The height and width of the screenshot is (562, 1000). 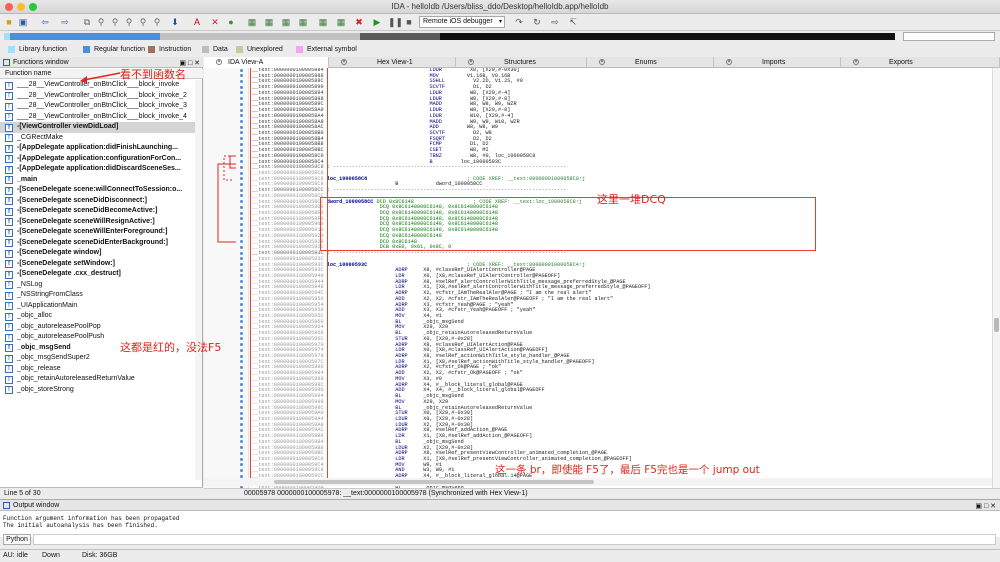 What do you see at coordinates (97, 127) in the screenshot?
I see `function-list-item: f -[ViewController viewDidLoad]` at bounding box center [97, 127].